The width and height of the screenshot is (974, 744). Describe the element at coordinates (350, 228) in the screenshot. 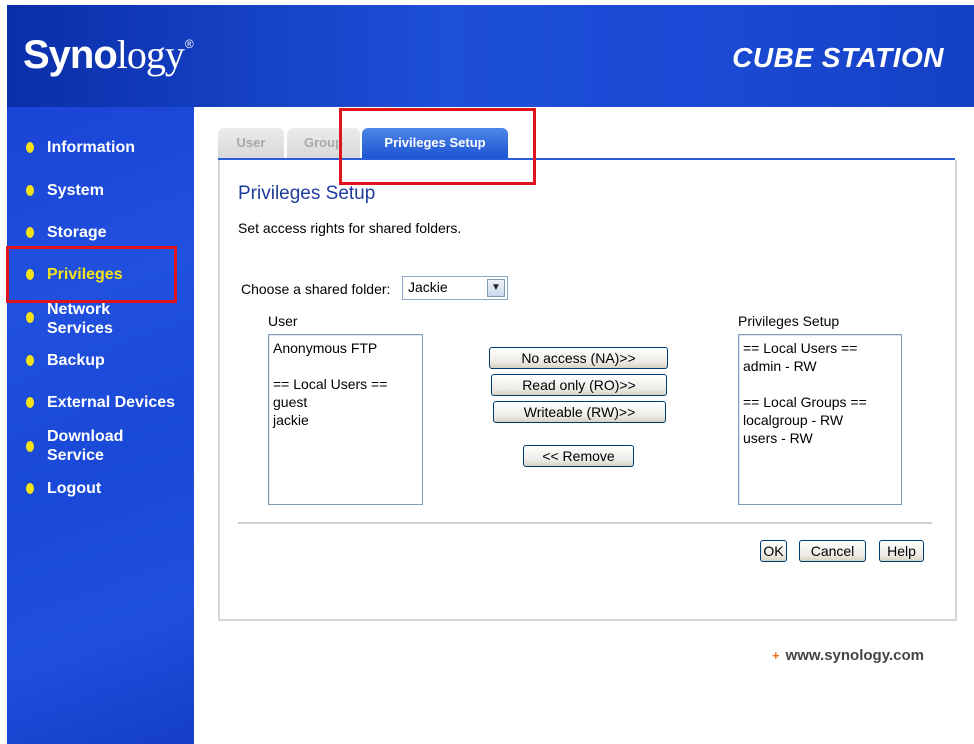

I see `panel-description: Set access rights for shared folders.` at that location.